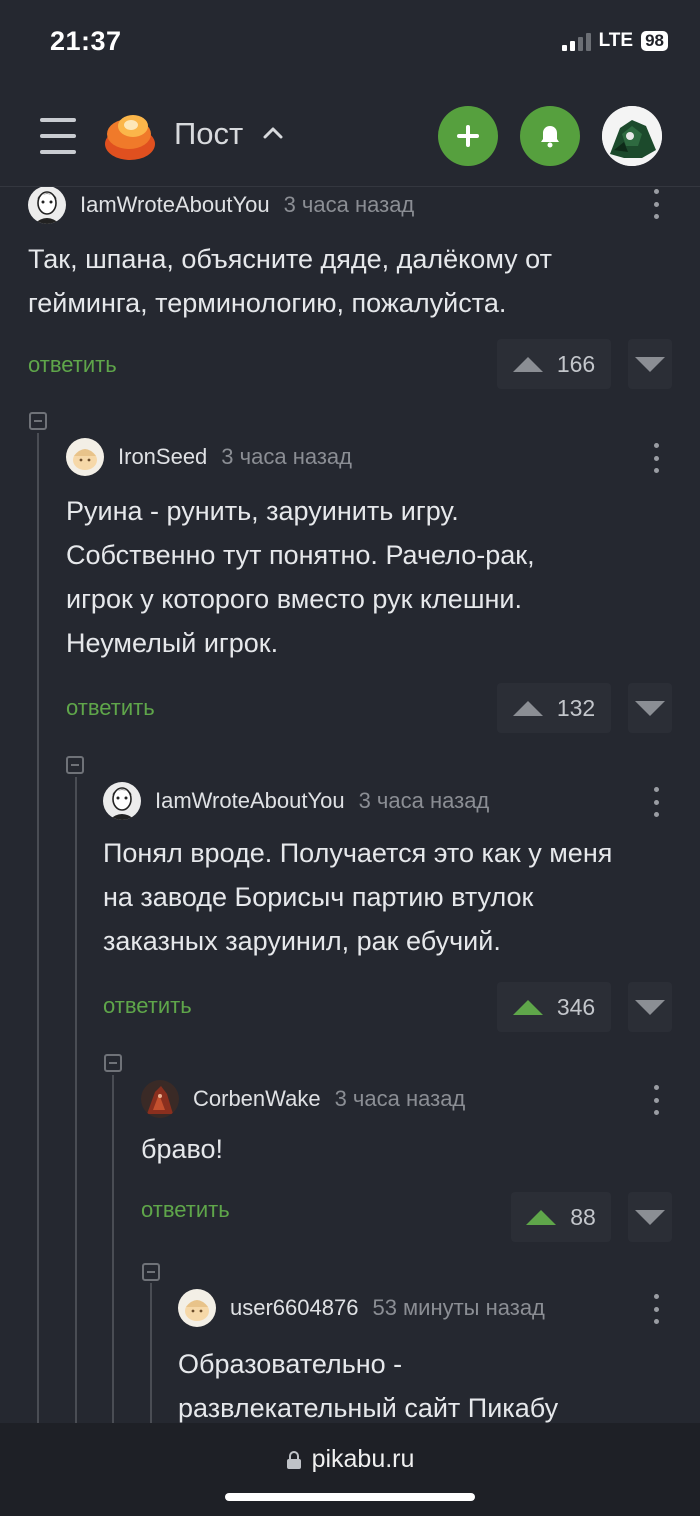 The width and height of the screenshot is (700, 1516). I want to click on add-post-button, so click(468, 136).